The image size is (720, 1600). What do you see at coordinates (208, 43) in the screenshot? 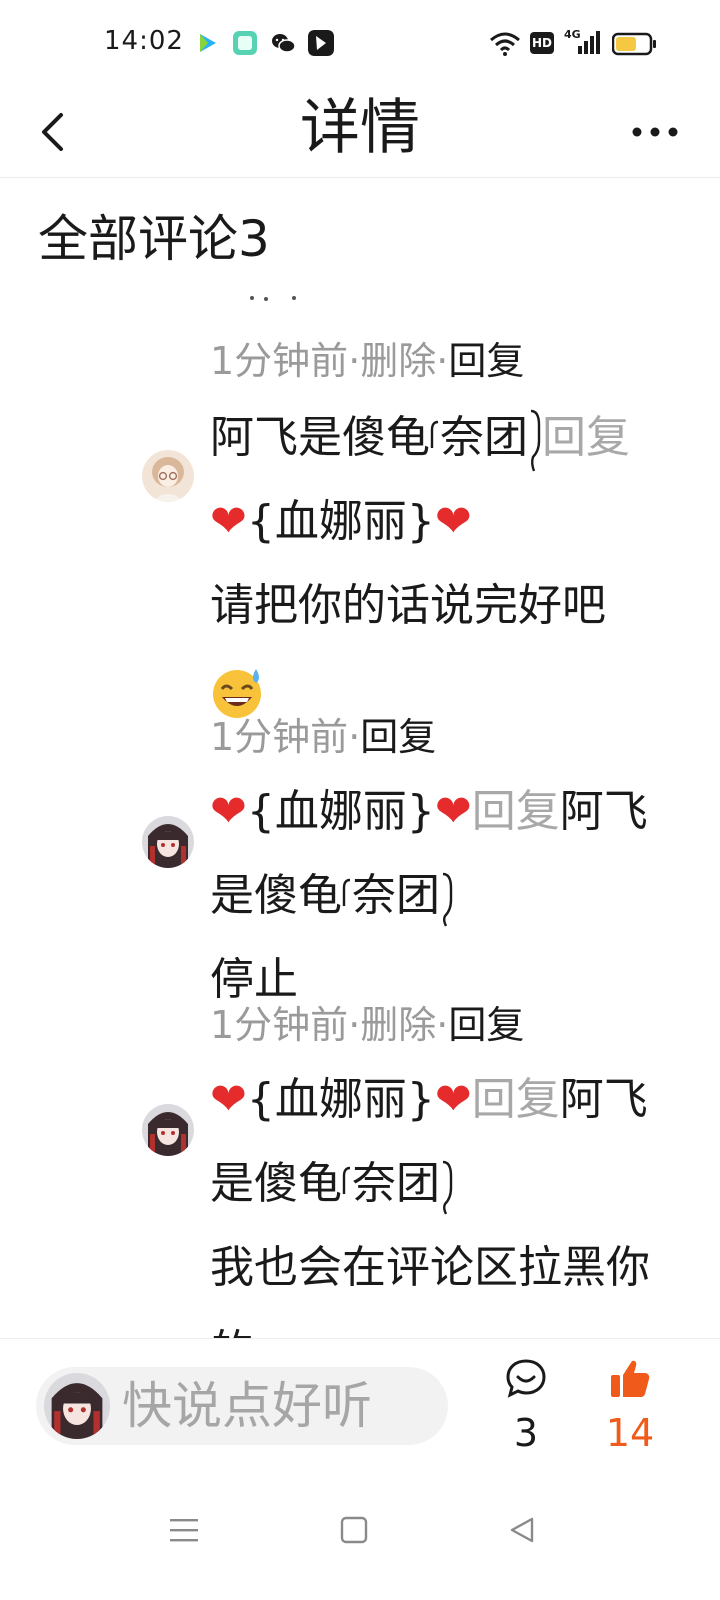
I see `video-app-icon` at bounding box center [208, 43].